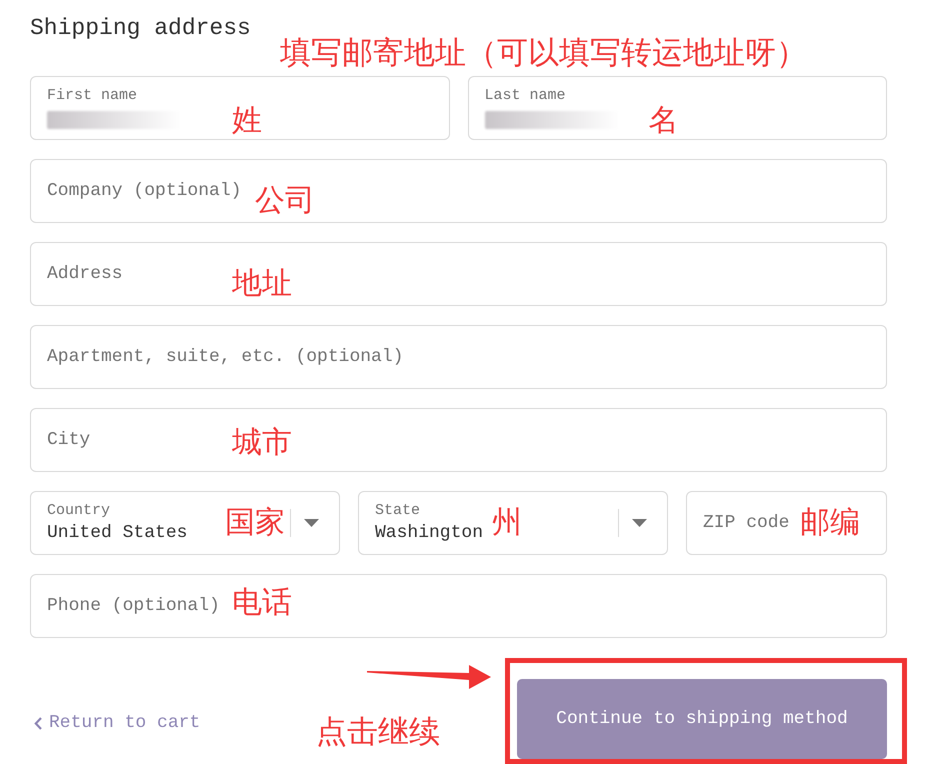 The image size is (948, 764). Describe the element at coordinates (702, 719) in the screenshot. I see `continue-button: Continue to shipping method` at that location.